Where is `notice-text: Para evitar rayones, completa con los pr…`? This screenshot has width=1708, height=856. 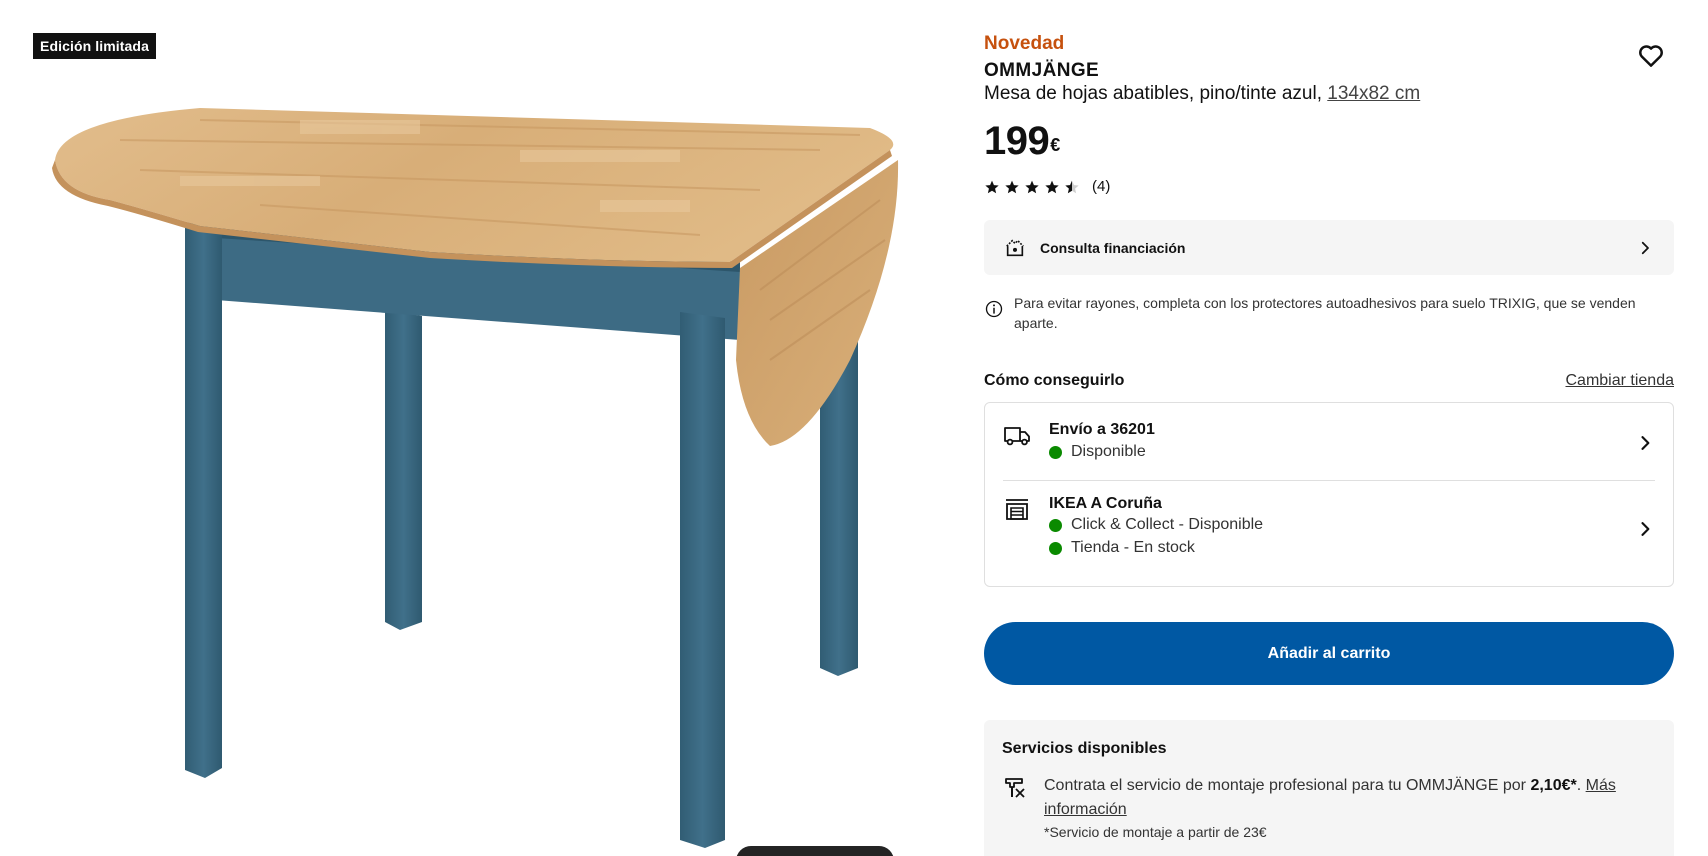 notice-text: Para evitar rayones, completa con los pr… is located at coordinates (1325, 313).